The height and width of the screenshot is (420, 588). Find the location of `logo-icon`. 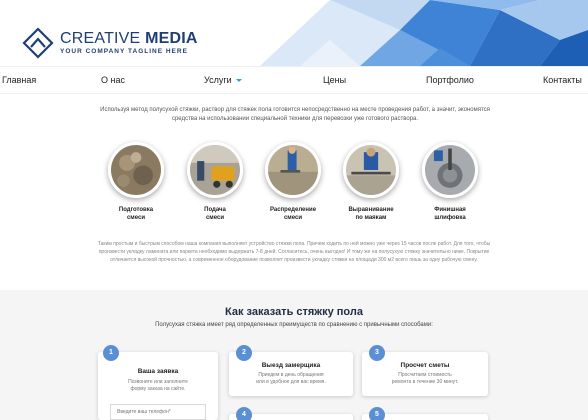

logo-icon is located at coordinates (38, 43).